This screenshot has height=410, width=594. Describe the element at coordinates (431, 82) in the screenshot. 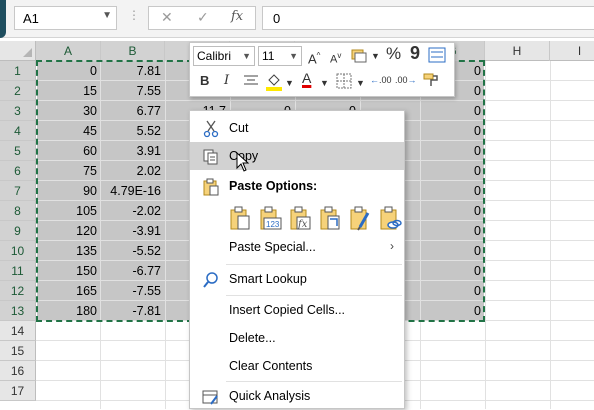

I see `format-painter-icon` at that location.